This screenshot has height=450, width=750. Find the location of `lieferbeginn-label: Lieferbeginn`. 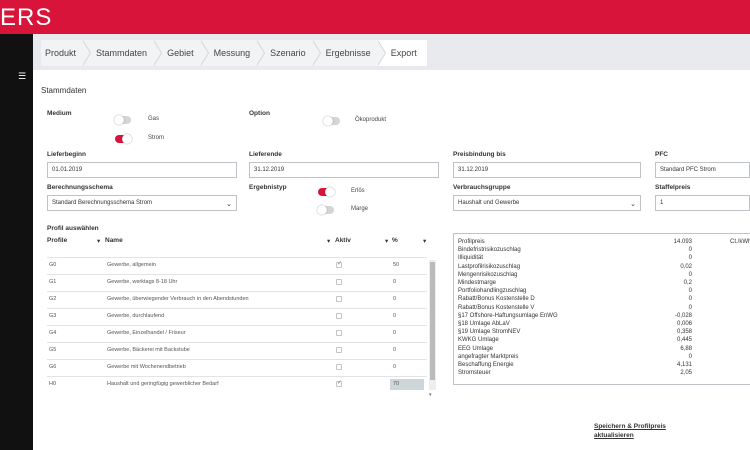

lieferbeginn-label: Lieferbeginn is located at coordinates (67, 154).